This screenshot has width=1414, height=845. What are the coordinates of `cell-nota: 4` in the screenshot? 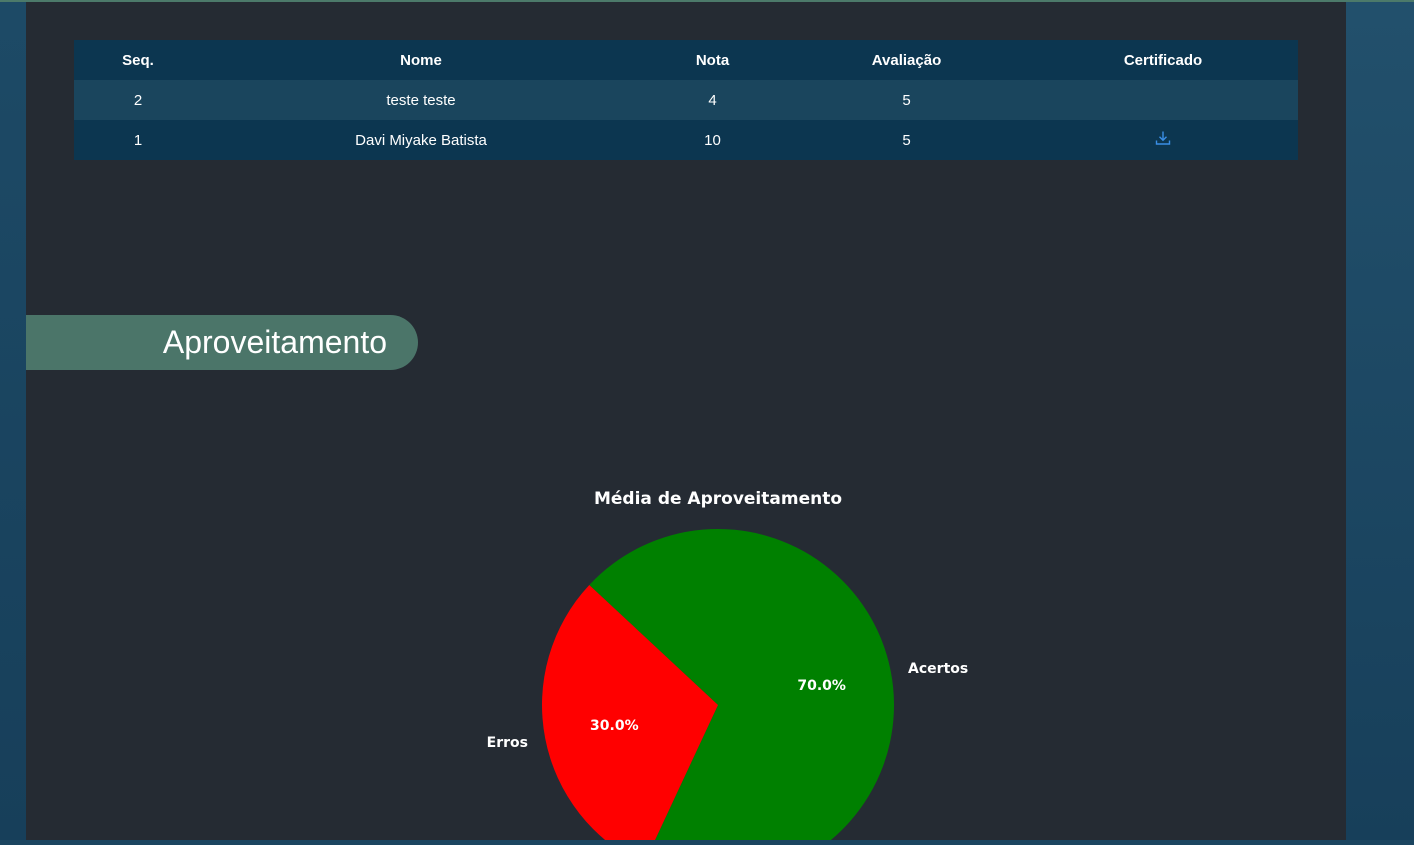 It's located at (712, 100).